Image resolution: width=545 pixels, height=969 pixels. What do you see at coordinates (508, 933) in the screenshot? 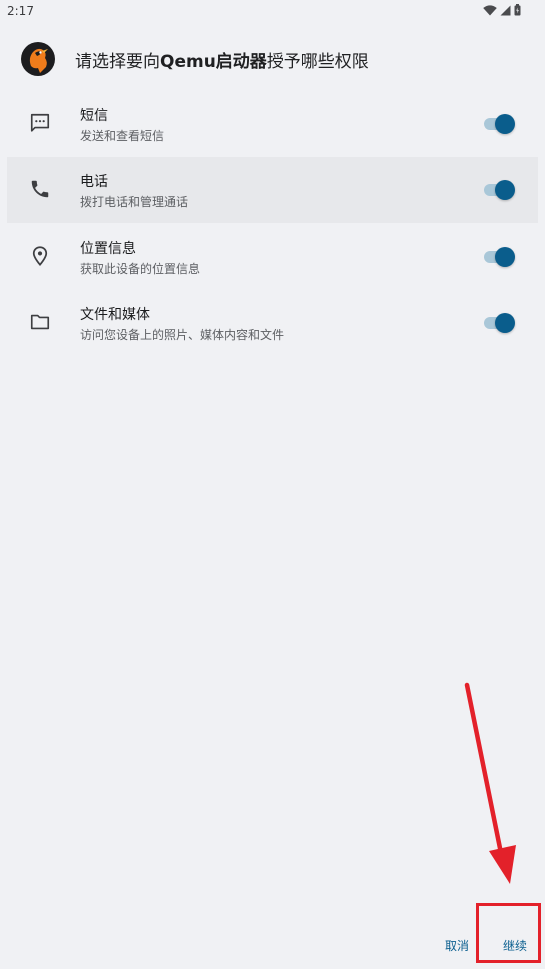
I see `annotation-highlight-box` at bounding box center [508, 933].